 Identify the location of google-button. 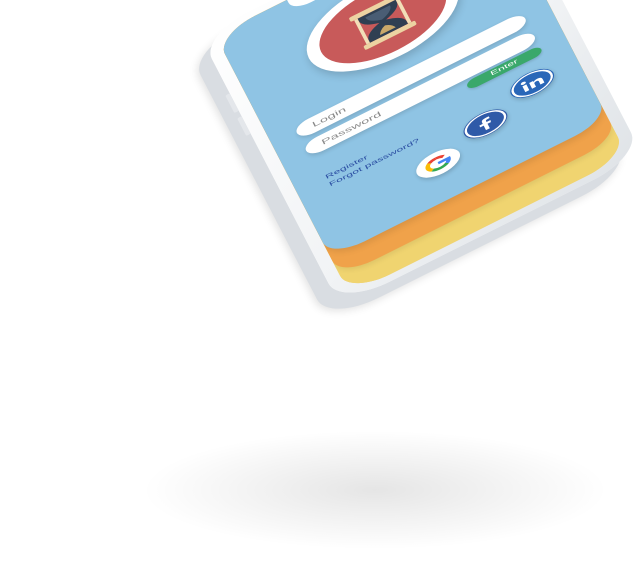
(438, 163).